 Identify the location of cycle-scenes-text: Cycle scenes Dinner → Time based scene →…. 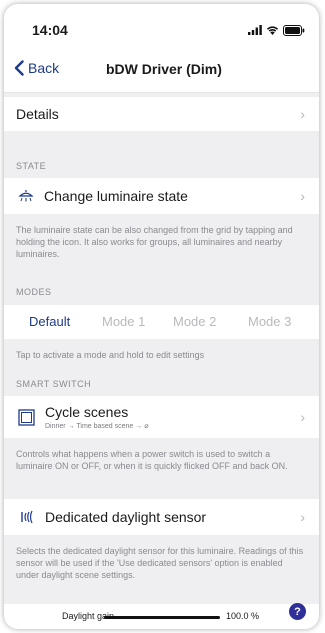
(96, 417).